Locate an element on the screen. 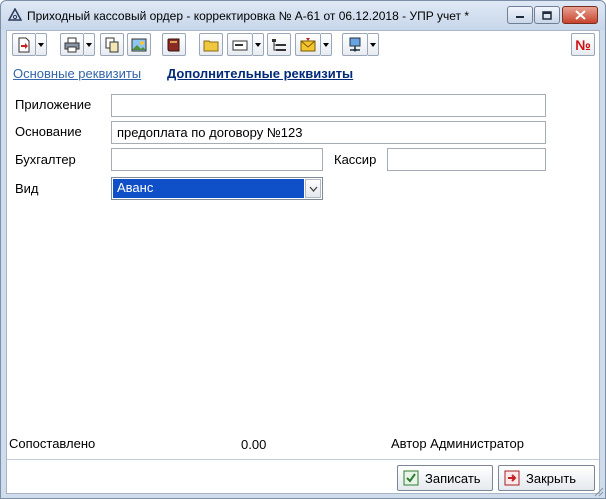  number-button: № is located at coordinates (583, 44).